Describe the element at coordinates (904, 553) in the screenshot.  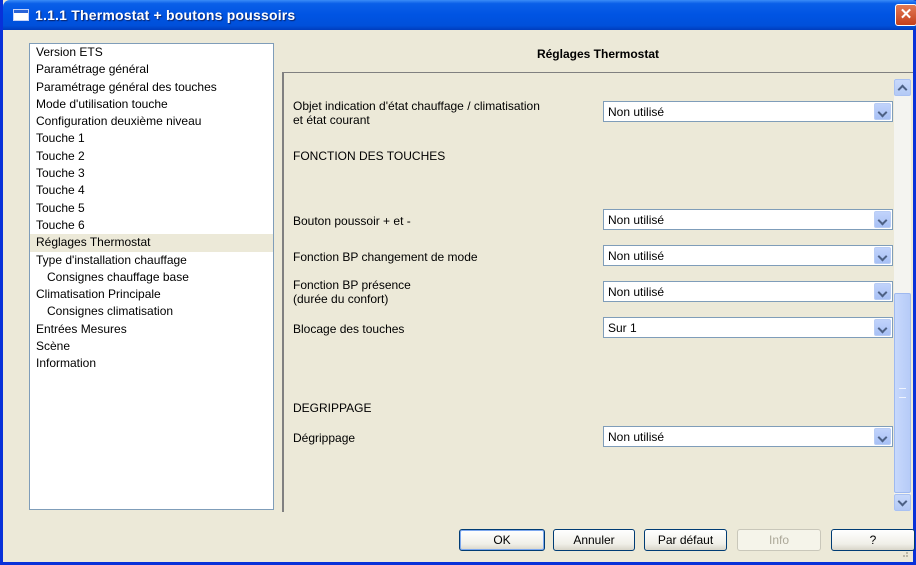
I see `resize-grip-icon` at that location.